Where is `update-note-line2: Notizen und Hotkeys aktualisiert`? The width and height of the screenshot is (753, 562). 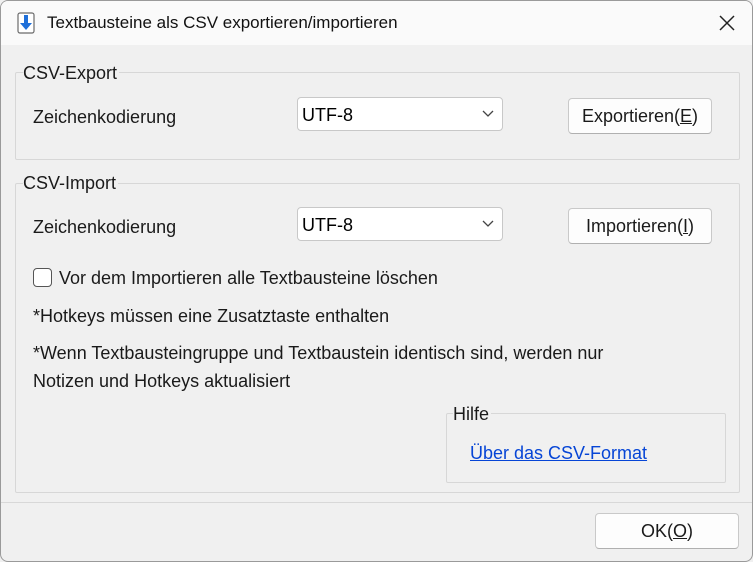 update-note-line2: Notizen und Hotkeys aktualisiert is located at coordinates (162, 381).